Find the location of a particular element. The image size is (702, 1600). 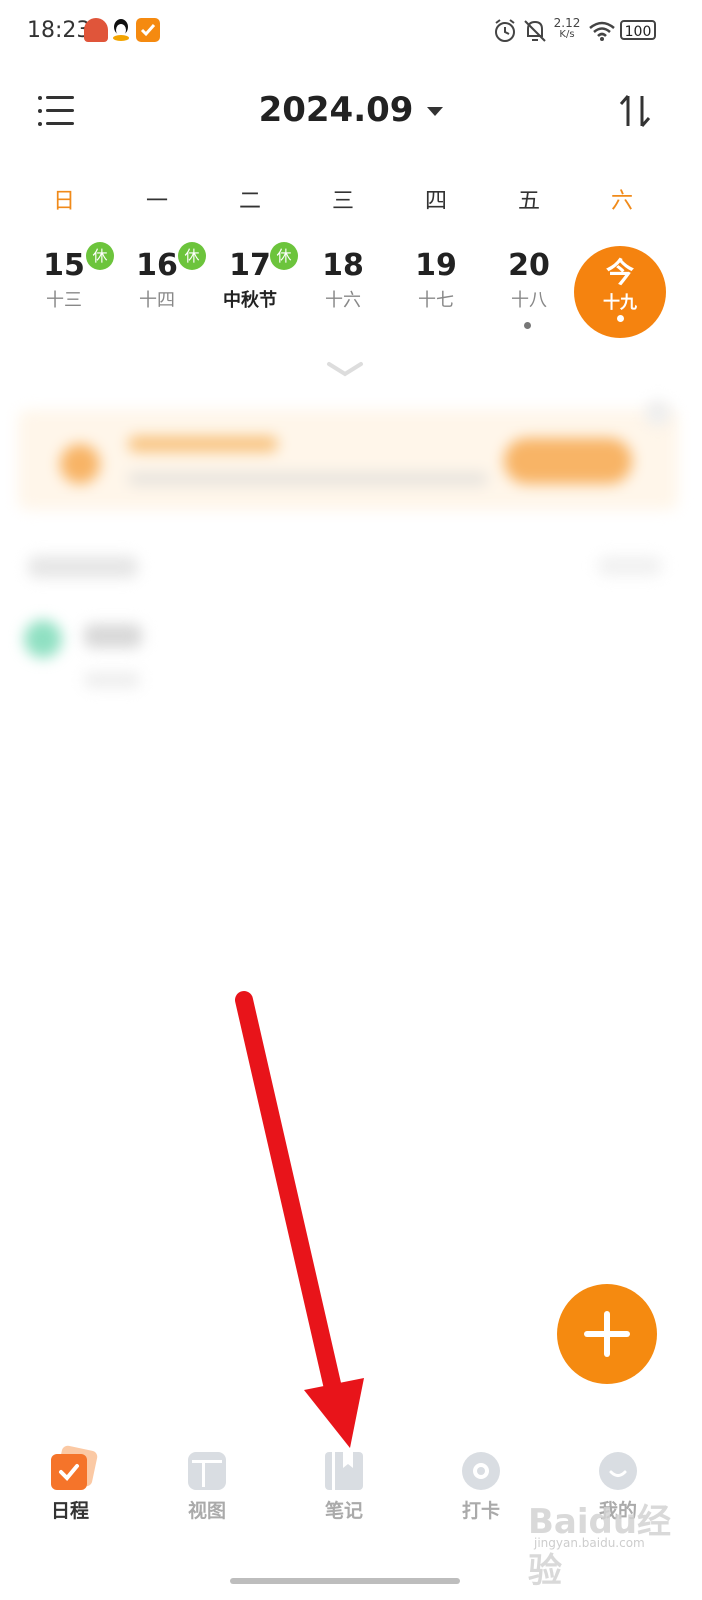

add-button is located at coordinates (607, 1334).